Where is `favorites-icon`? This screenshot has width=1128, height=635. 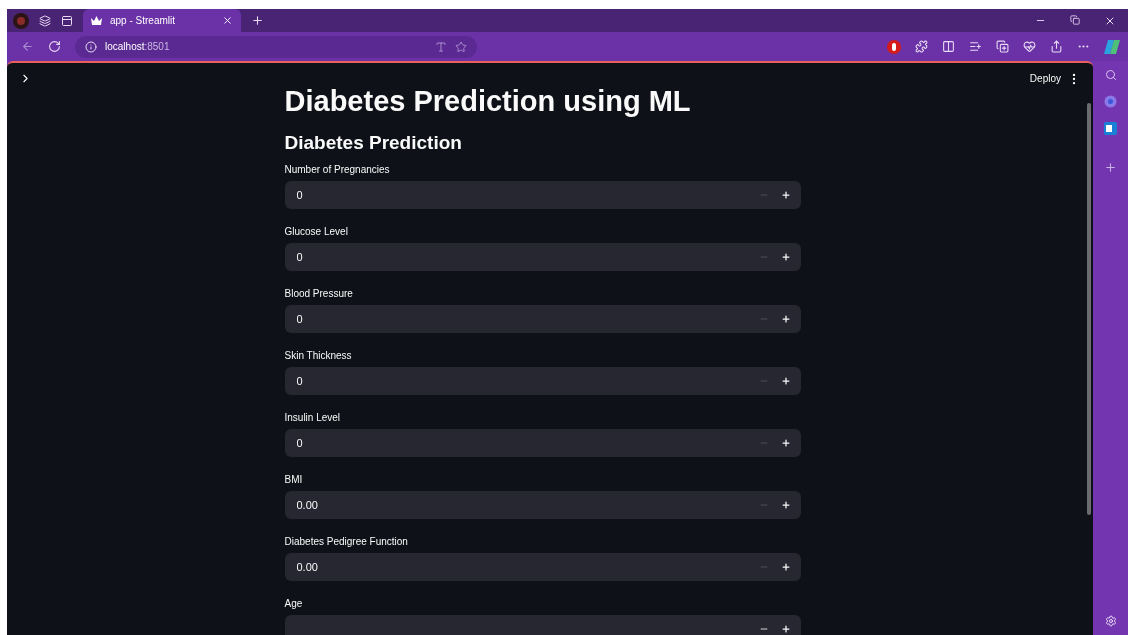
favorites-icon is located at coordinates (975, 46).